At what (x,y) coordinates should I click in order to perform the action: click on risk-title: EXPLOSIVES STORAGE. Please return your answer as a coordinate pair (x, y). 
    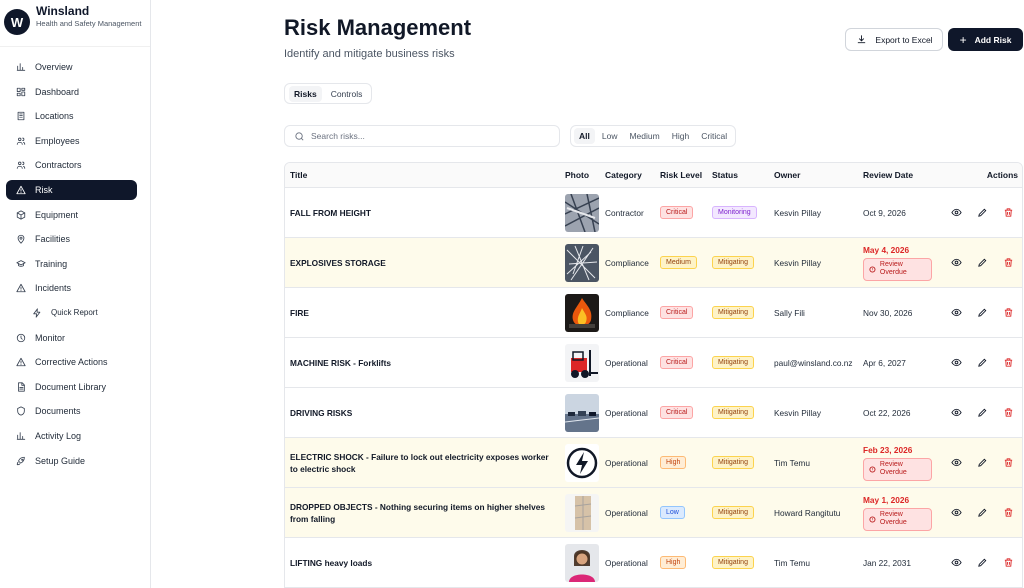
    Looking at the image, I should click on (423, 263).